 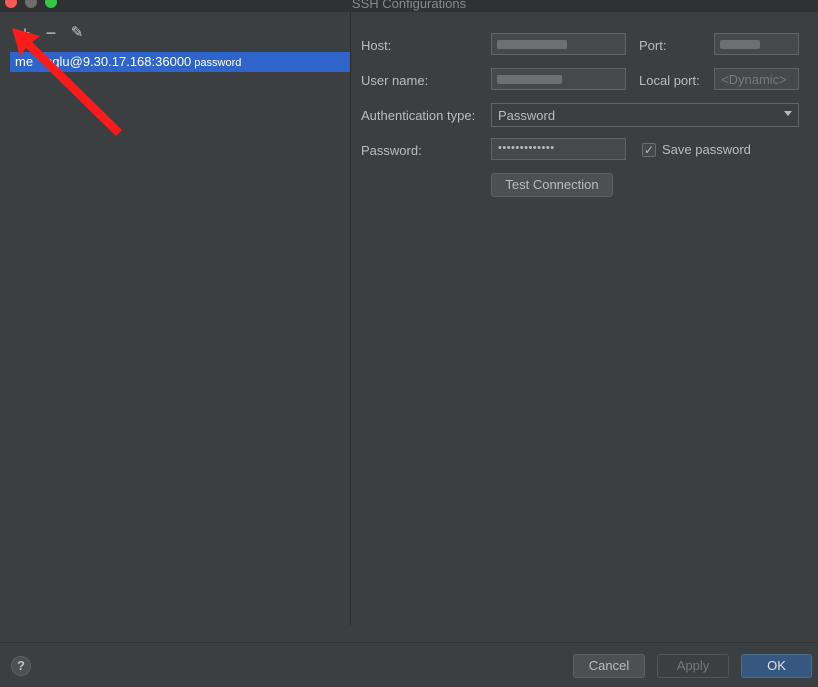 I want to click on password-input: •••••••••••••, so click(x=558, y=149).